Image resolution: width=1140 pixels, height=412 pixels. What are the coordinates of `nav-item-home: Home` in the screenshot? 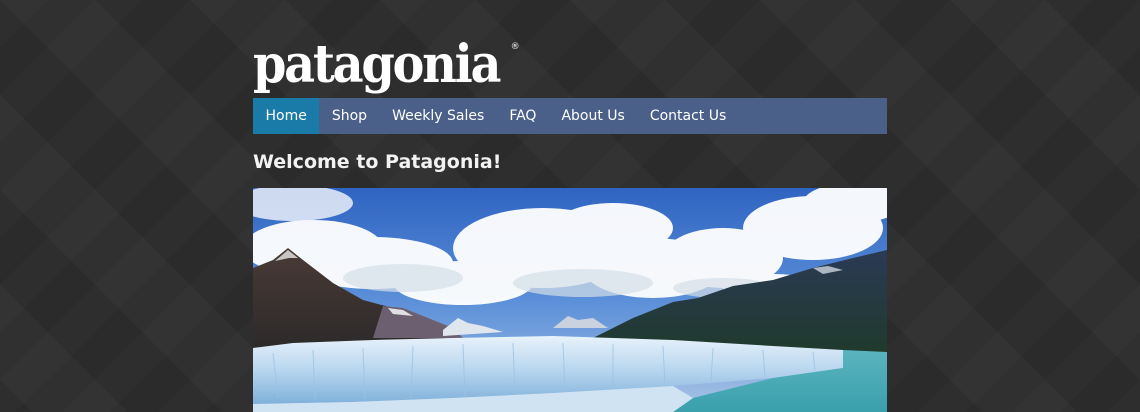 It's located at (286, 116).